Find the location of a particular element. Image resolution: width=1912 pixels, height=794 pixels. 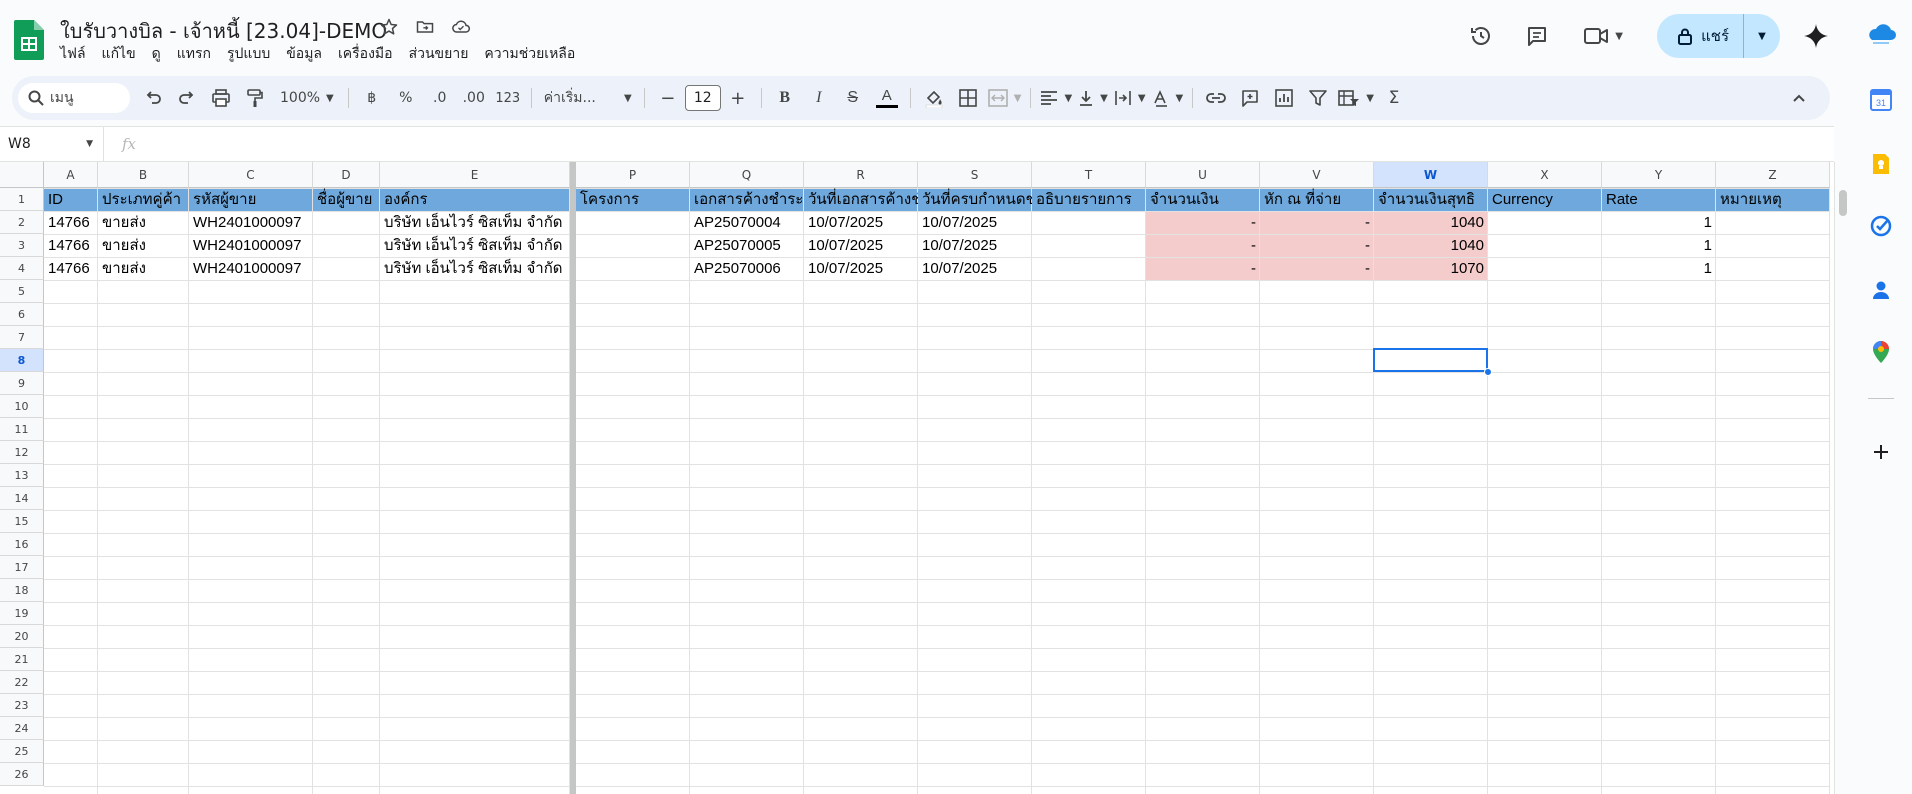

menu-tools: เครื่องมือ is located at coordinates (365, 54).